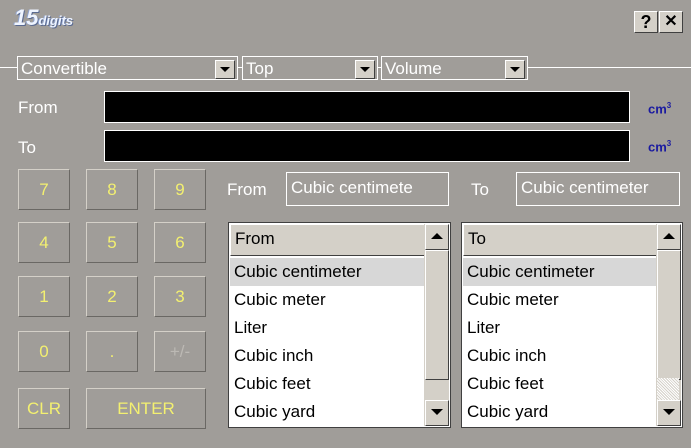 The width and height of the screenshot is (691, 448). I want to click on to-unit-label: cm3, so click(659, 146).